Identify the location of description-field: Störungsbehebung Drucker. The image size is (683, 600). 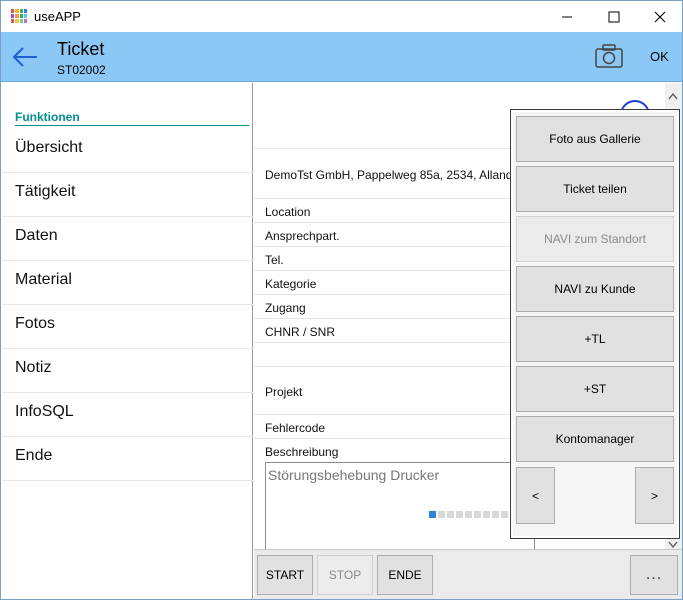
(400, 505).